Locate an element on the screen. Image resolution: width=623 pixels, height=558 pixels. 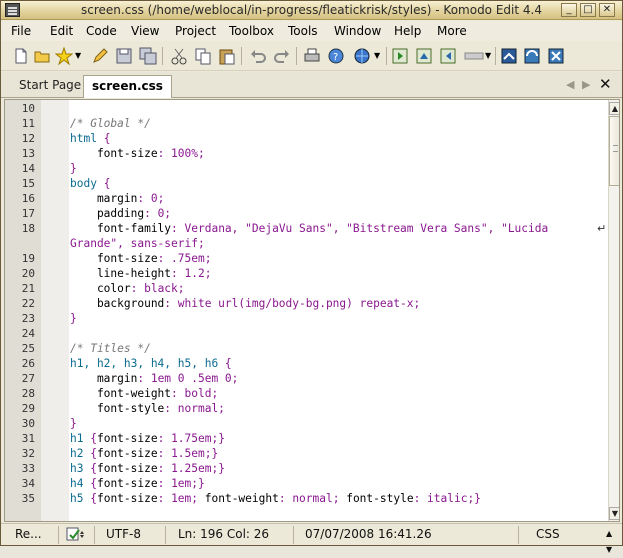
open-folder-icon is located at coordinates (42, 56).